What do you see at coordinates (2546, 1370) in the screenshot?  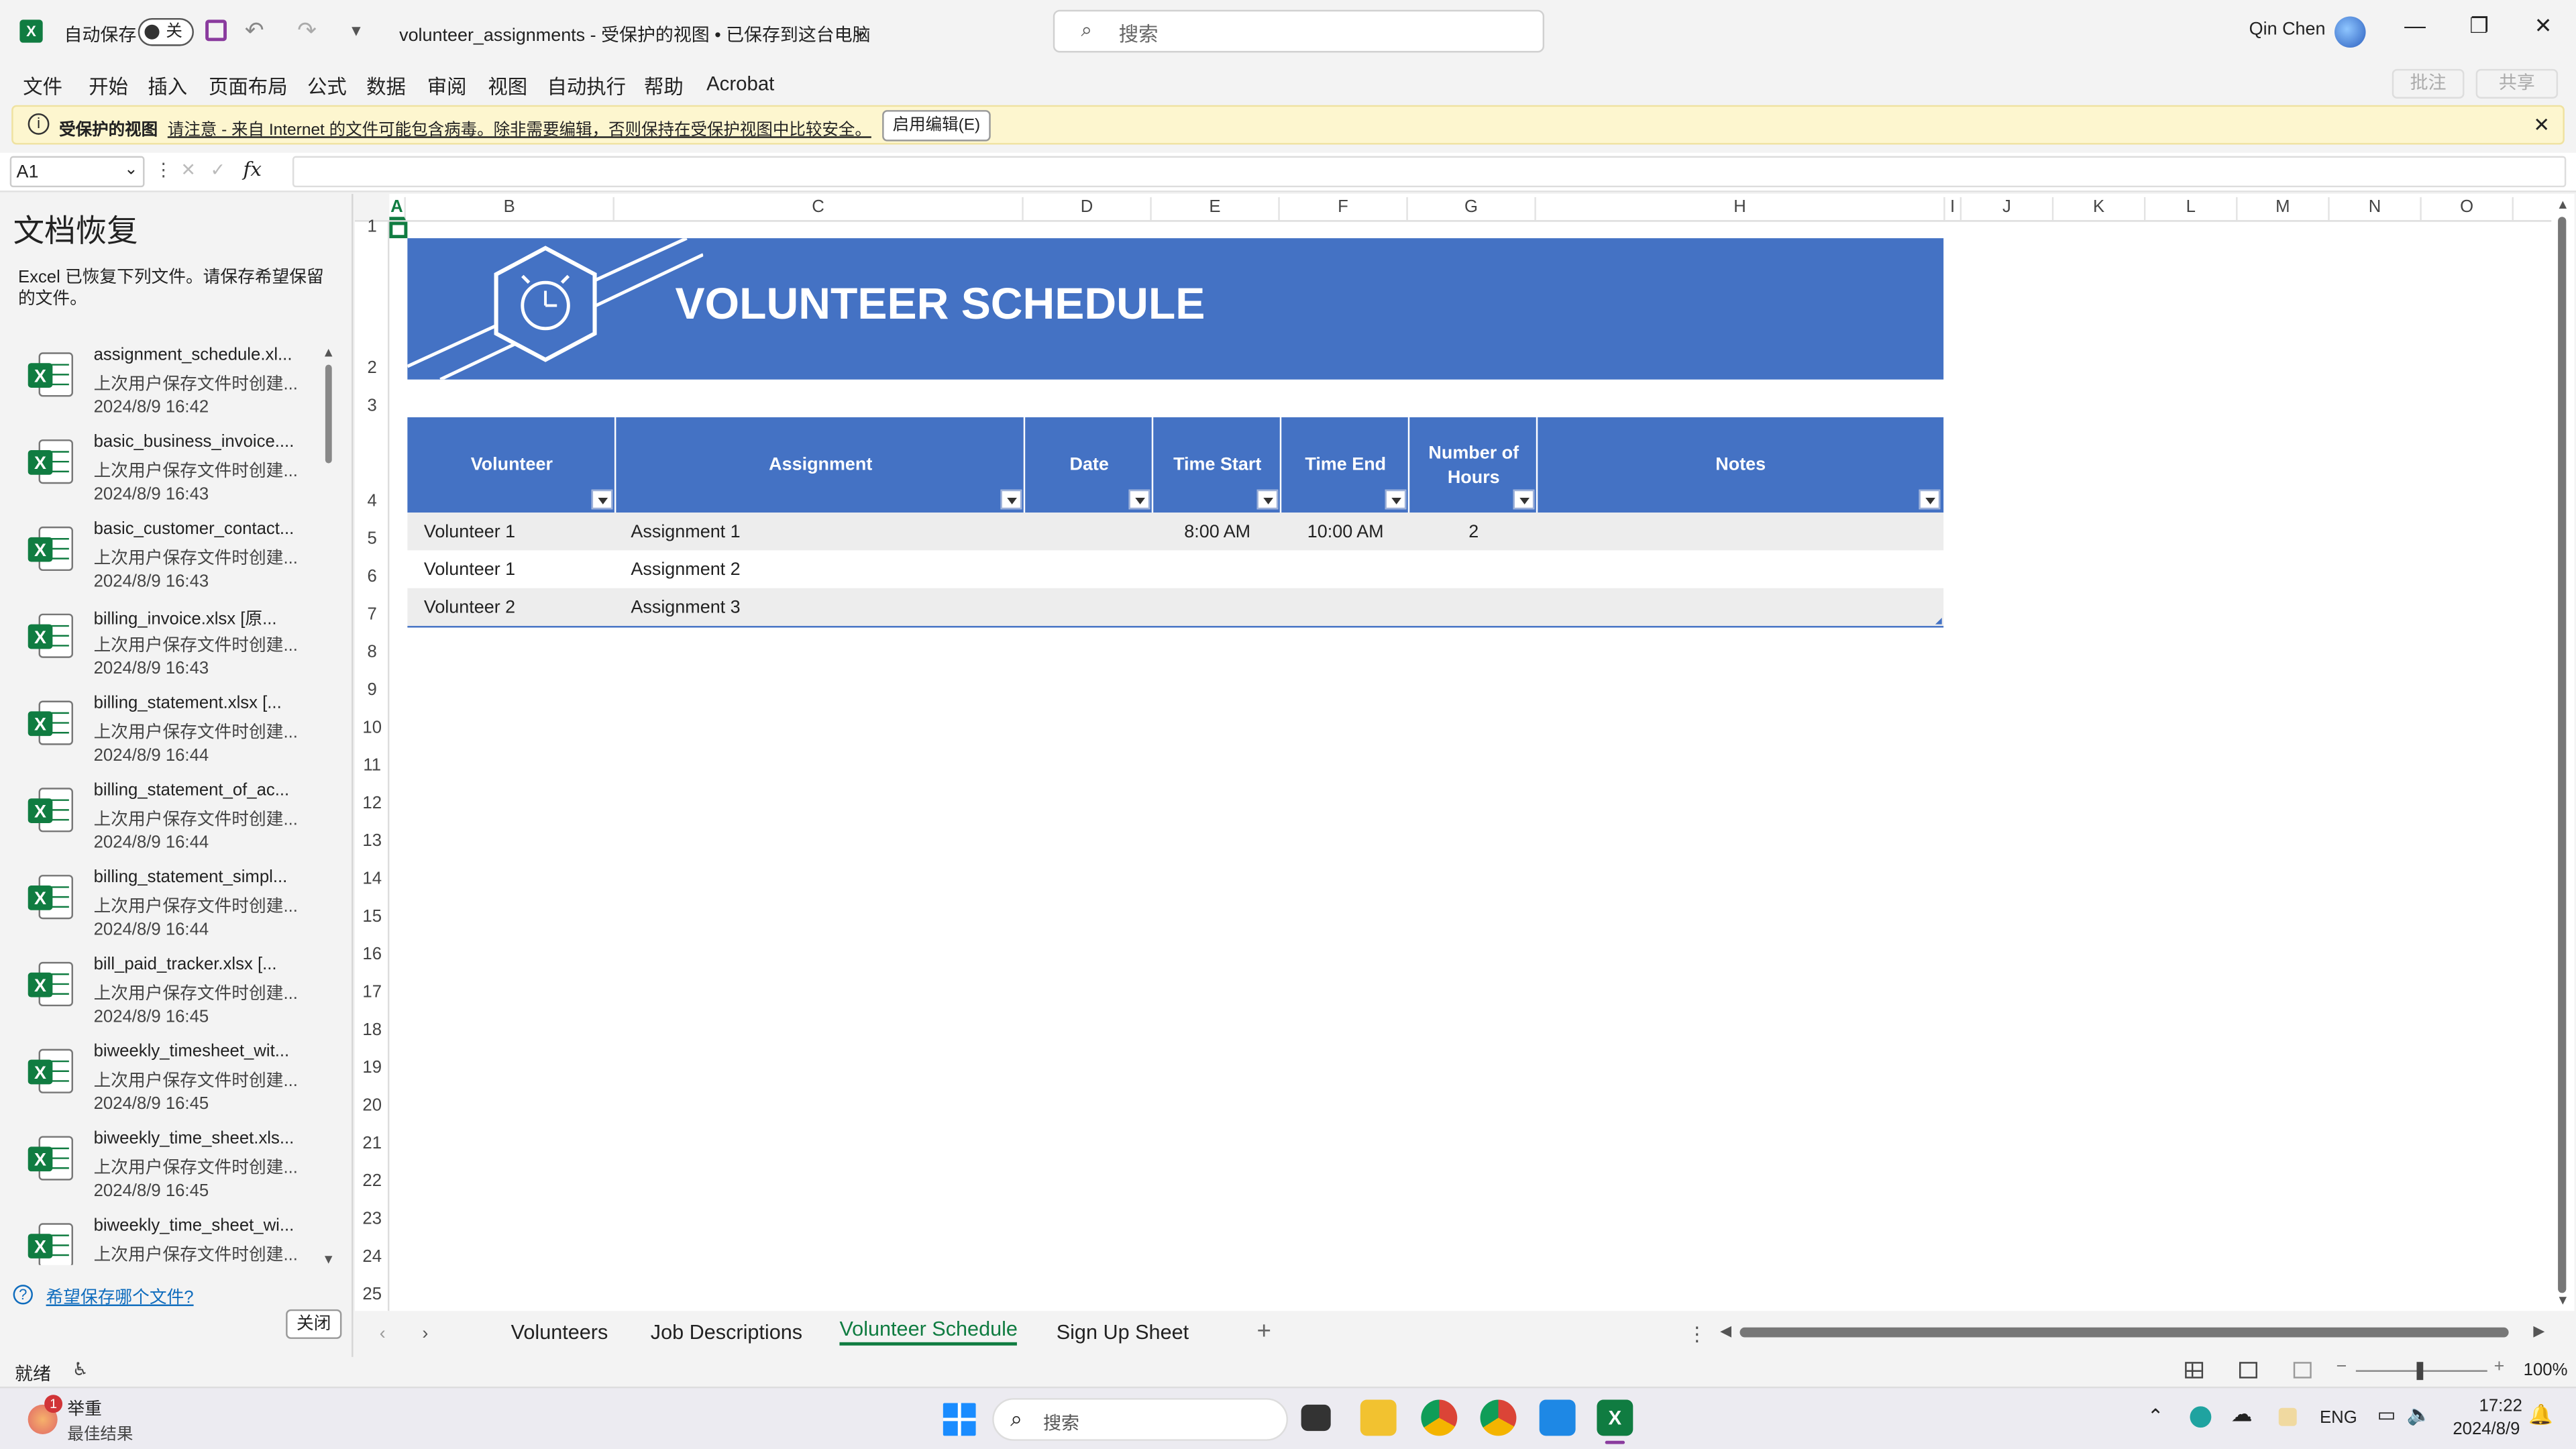 I see `zoom-level: 100%` at bounding box center [2546, 1370].